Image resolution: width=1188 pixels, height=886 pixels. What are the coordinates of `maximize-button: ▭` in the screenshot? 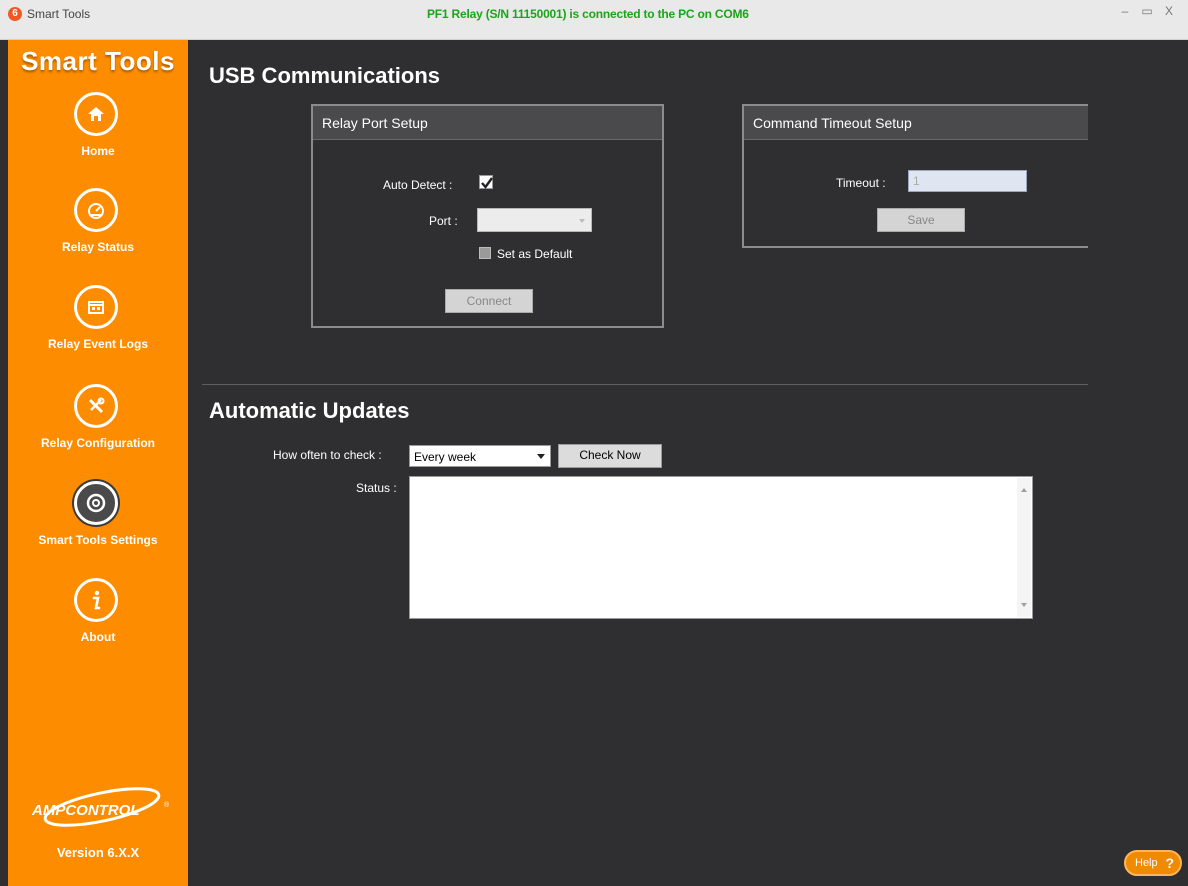 It's located at (1147, 11).